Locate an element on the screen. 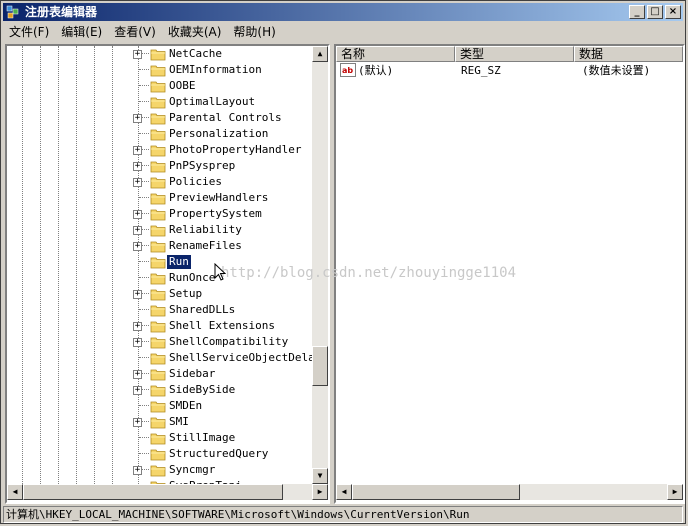 This screenshot has height=526, width=688. tree-item: Personalization is located at coordinates (159, 134).